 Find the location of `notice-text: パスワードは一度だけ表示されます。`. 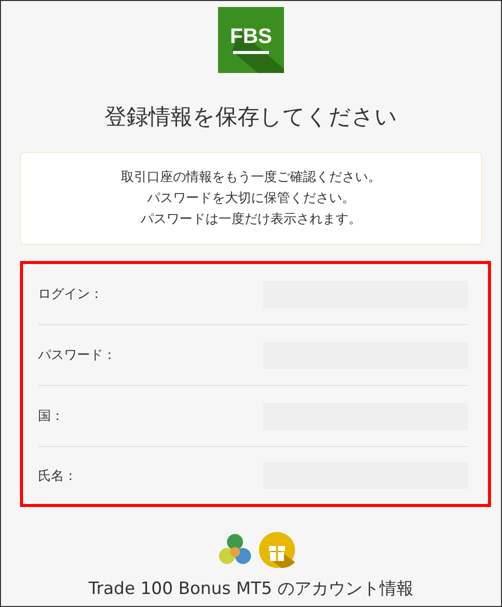

notice-text: パスワードは一度だけ表示されます。 is located at coordinates (251, 220).